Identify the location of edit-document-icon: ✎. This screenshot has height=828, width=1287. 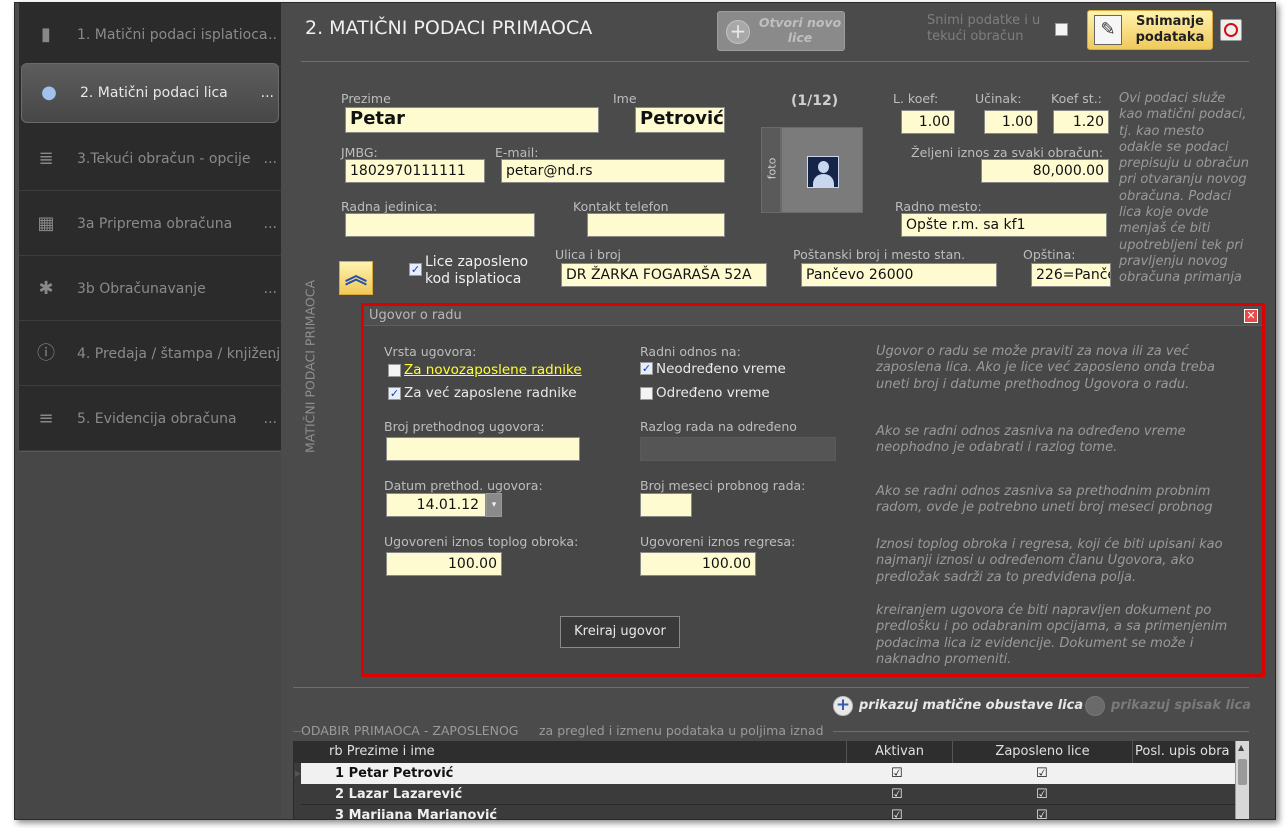
(1108, 30).